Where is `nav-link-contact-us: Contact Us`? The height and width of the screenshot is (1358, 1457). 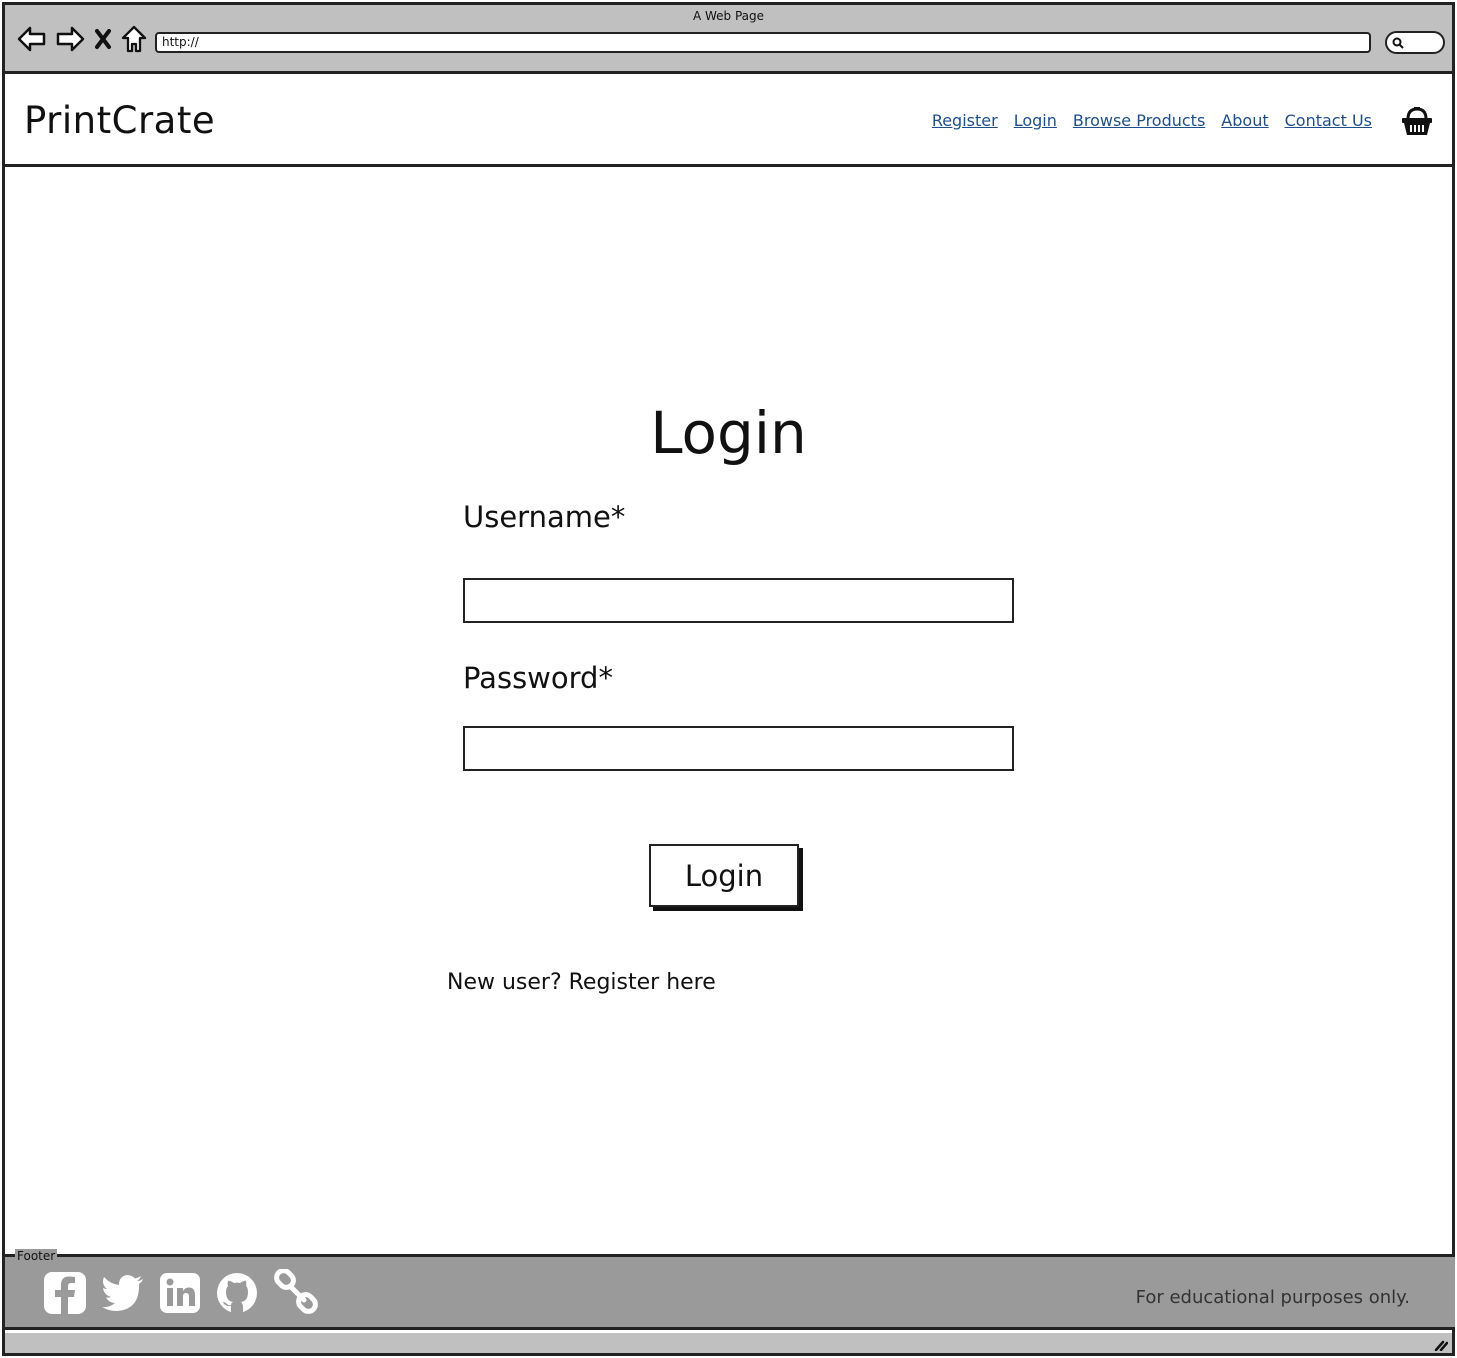
nav-link-contact-us: Contact Us is located at coordinates (1328, 120).